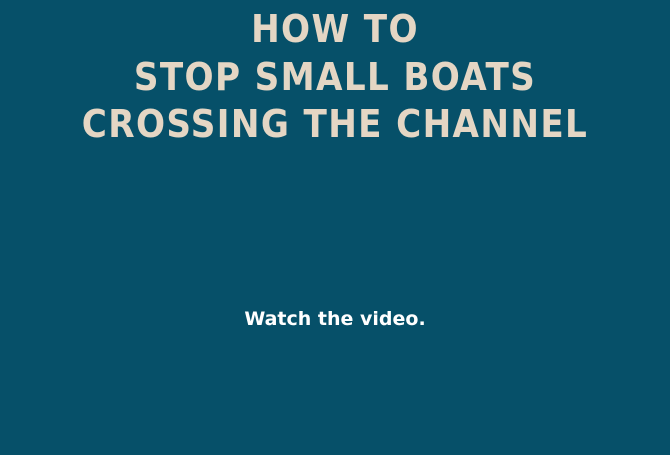  I want to click on headline-line-1: HOW TO, so click(335, 29).